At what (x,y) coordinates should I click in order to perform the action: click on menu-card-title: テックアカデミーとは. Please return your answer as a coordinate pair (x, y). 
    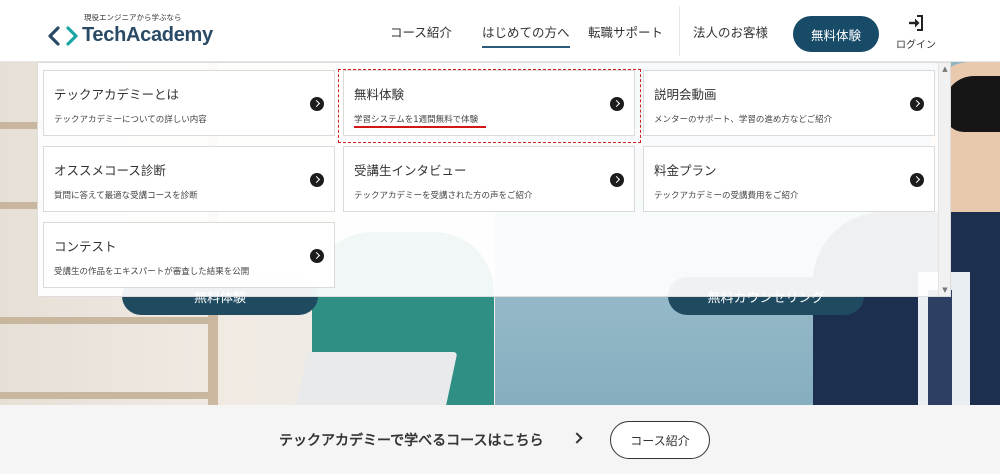
    Looking at the image, I should click on (117, 94).